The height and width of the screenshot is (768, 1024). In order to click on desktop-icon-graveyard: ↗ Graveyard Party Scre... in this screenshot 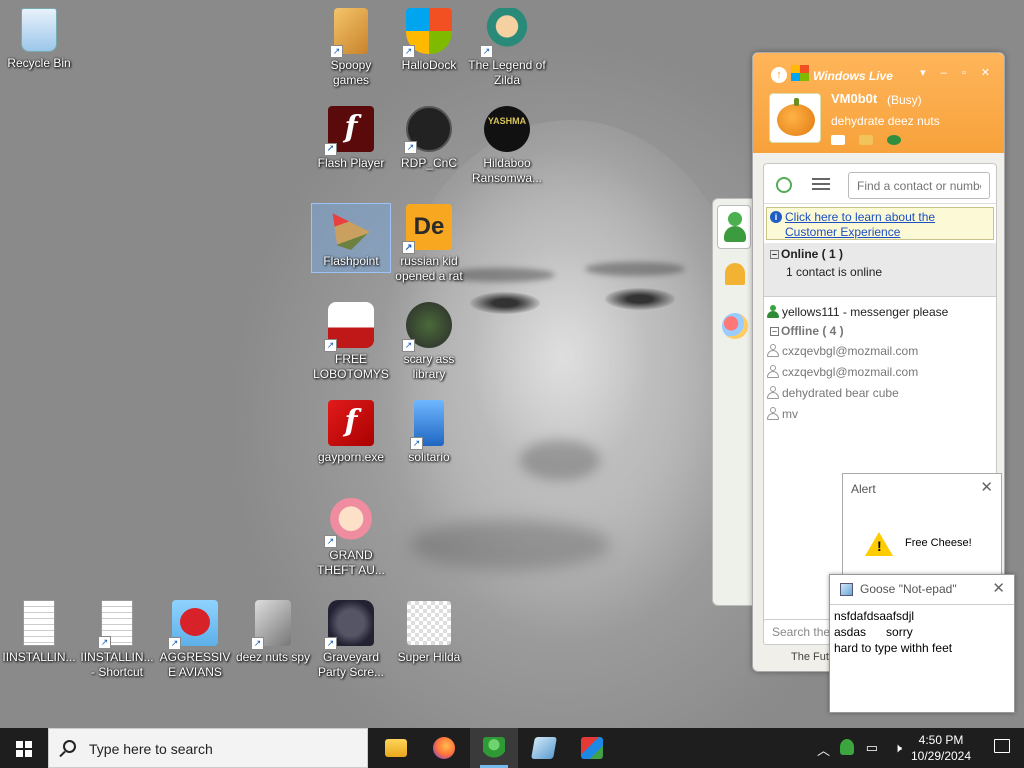, I will do `click(351, 640)`.